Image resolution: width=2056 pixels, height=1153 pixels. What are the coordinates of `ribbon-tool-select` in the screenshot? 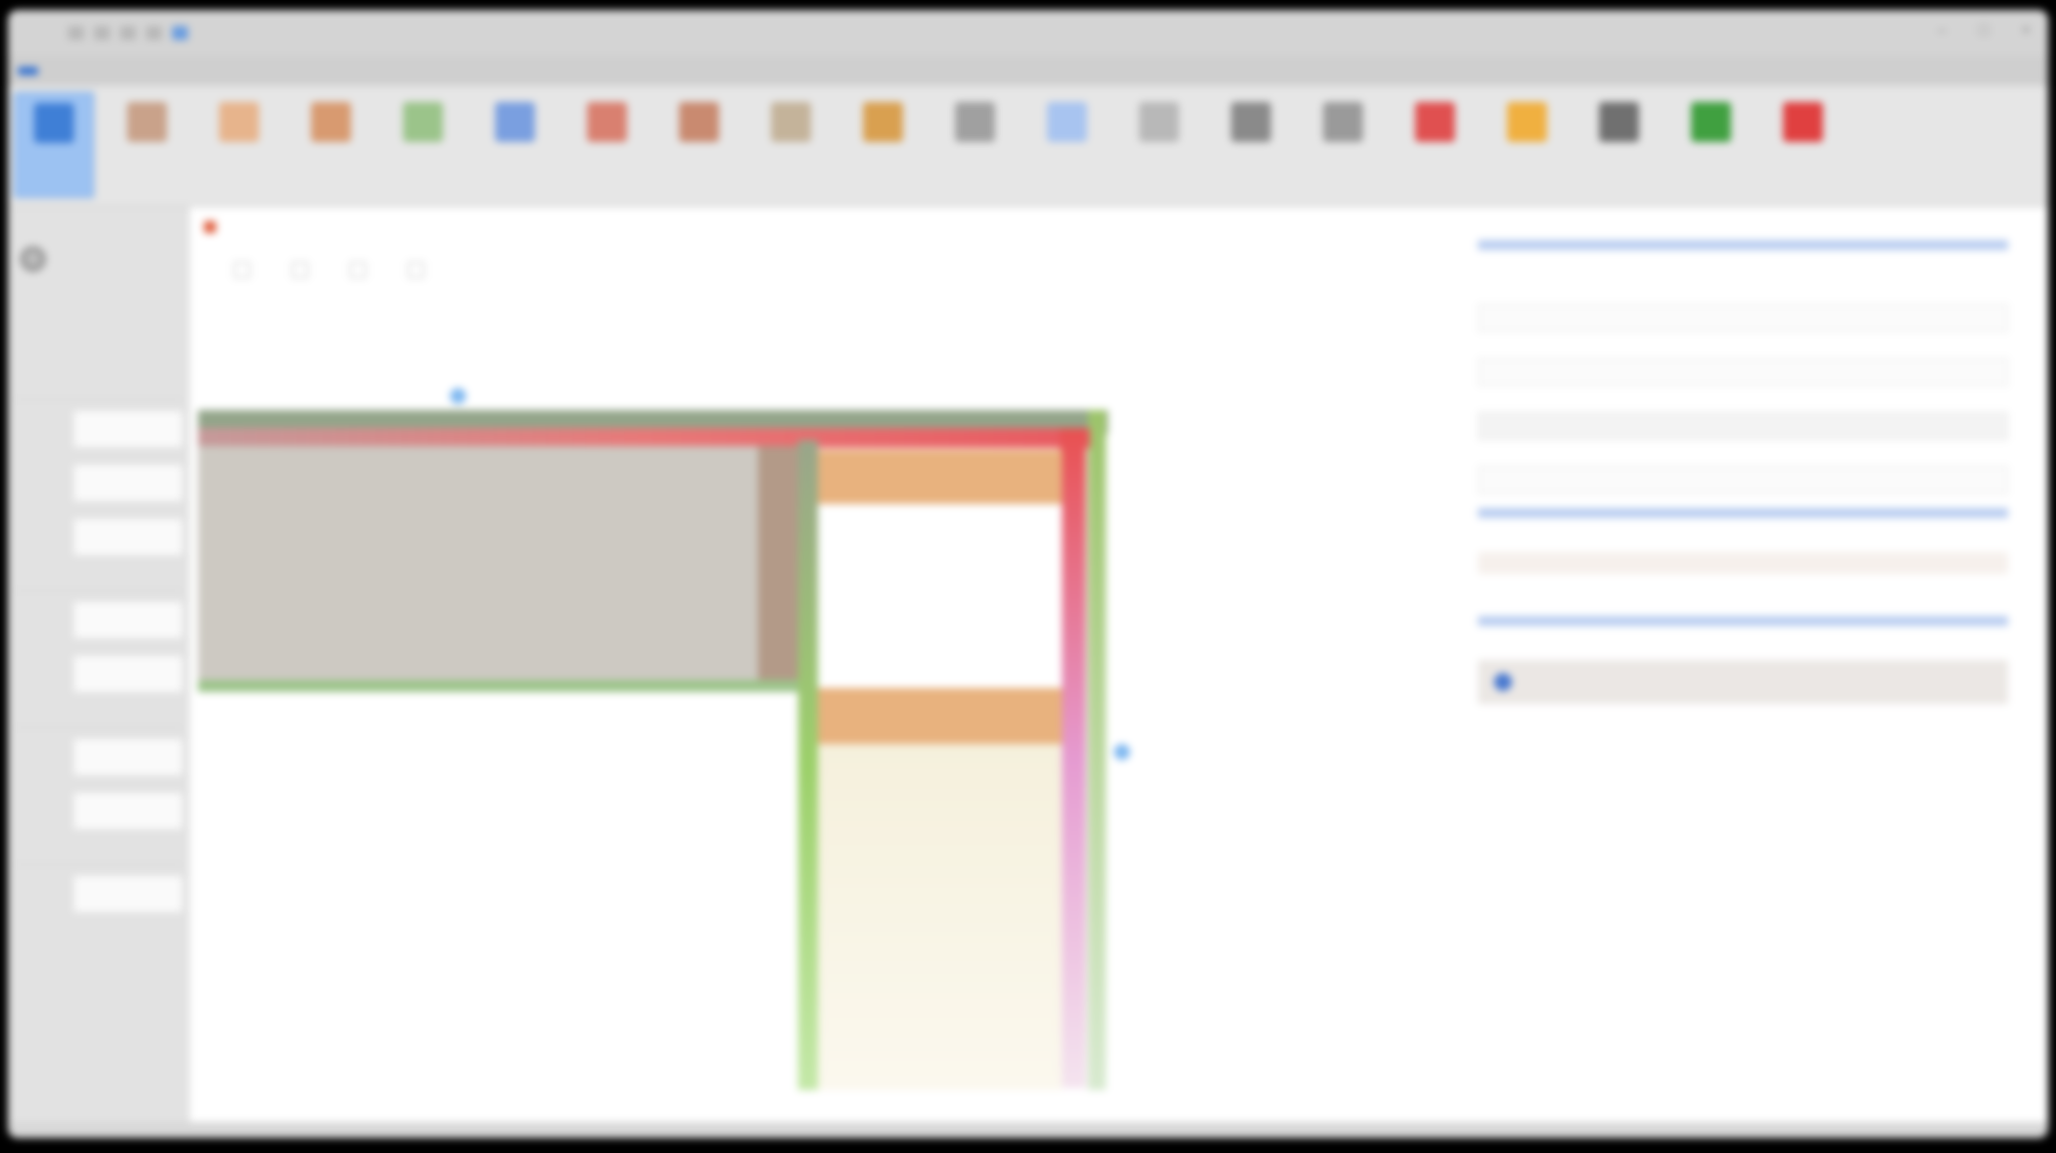 It's located at (54, 145).